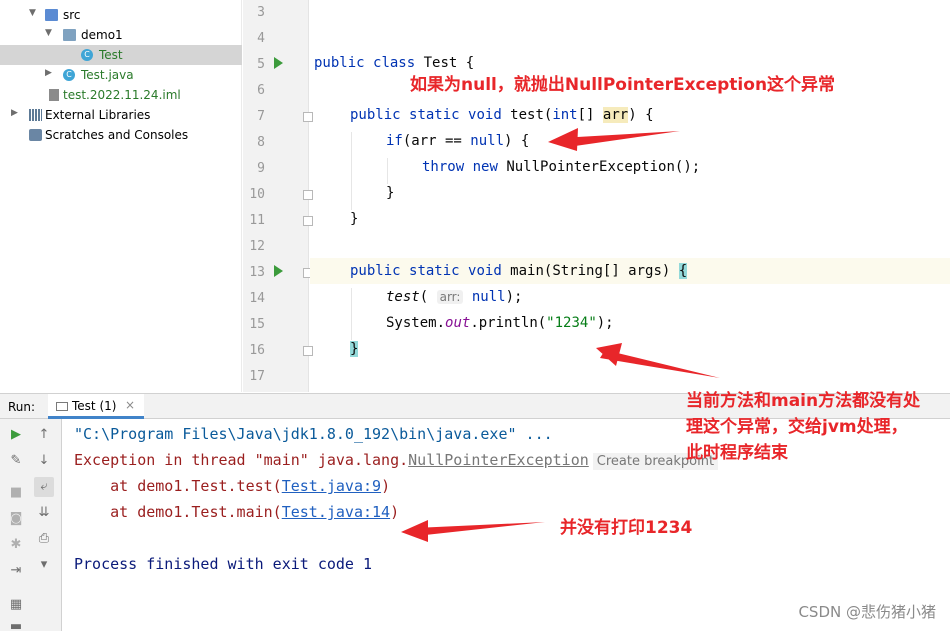 The width and height of the screenshot is (950, 631). I want to click on class-icon: C, so click(87, 55).